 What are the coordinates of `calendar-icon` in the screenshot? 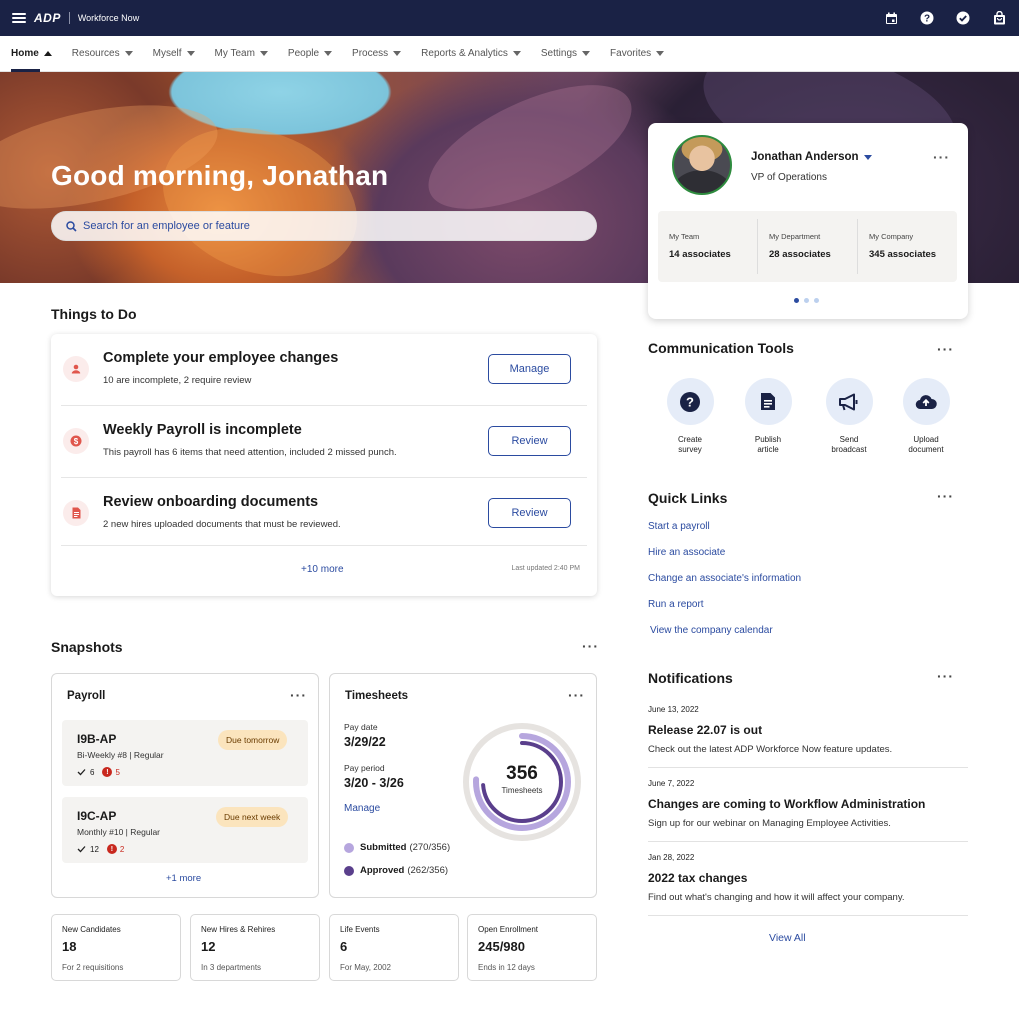 It's located at (891, 18).